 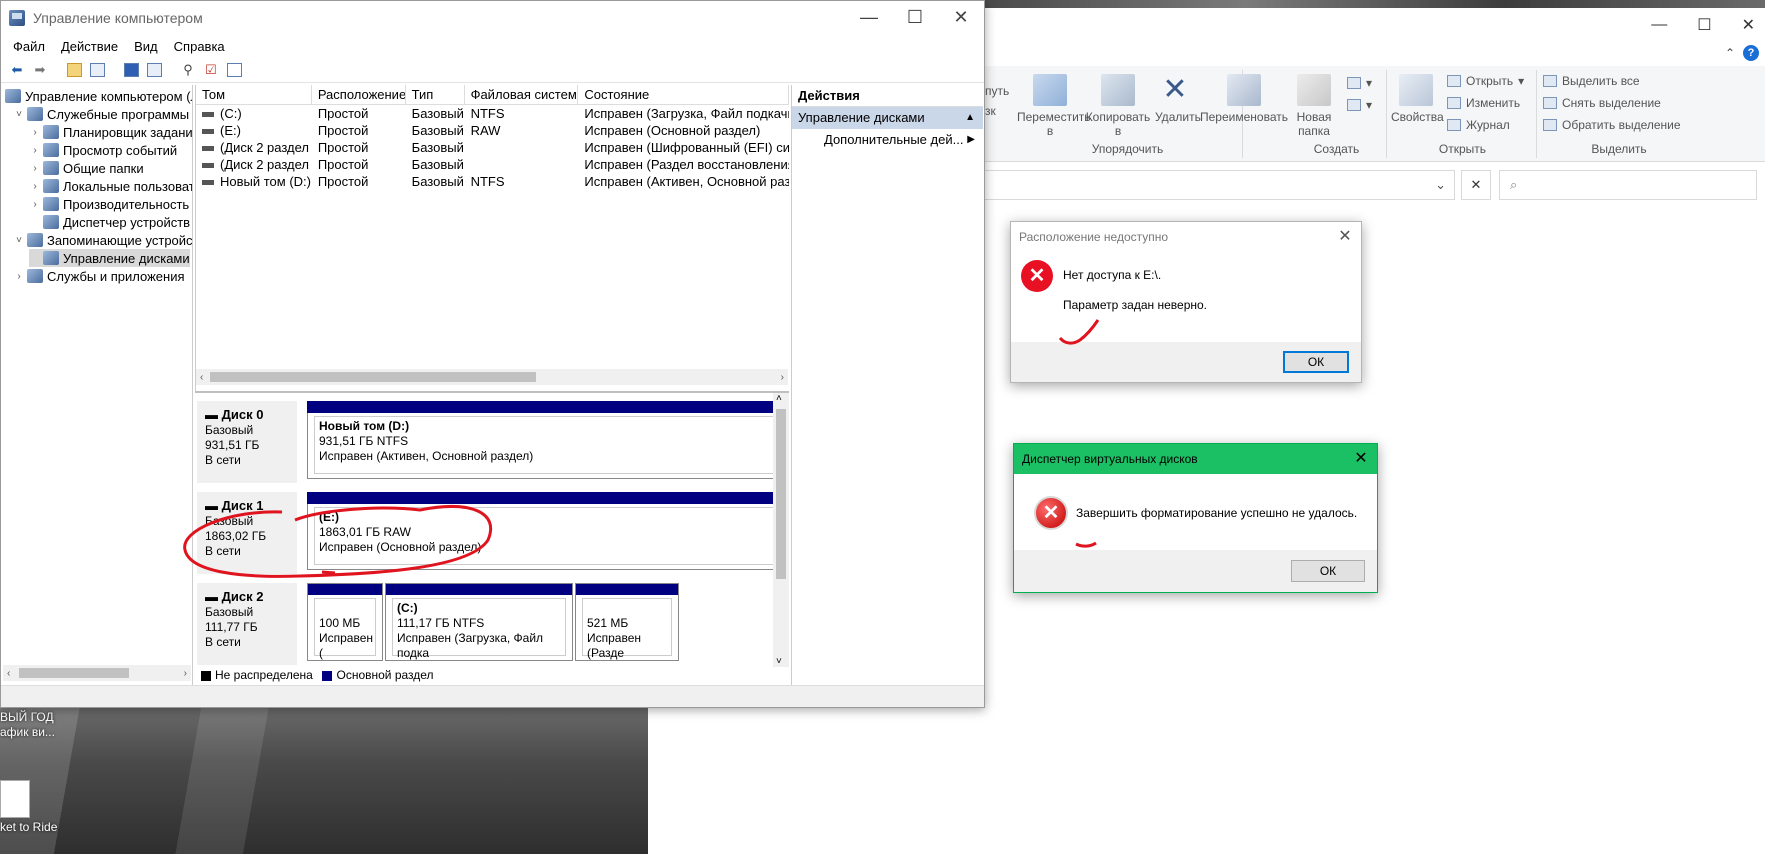 What do you see at coordinates (1359, 83) in the screenshot?
I see `new-item-button: ▾` at bounding box center [1359, 83].